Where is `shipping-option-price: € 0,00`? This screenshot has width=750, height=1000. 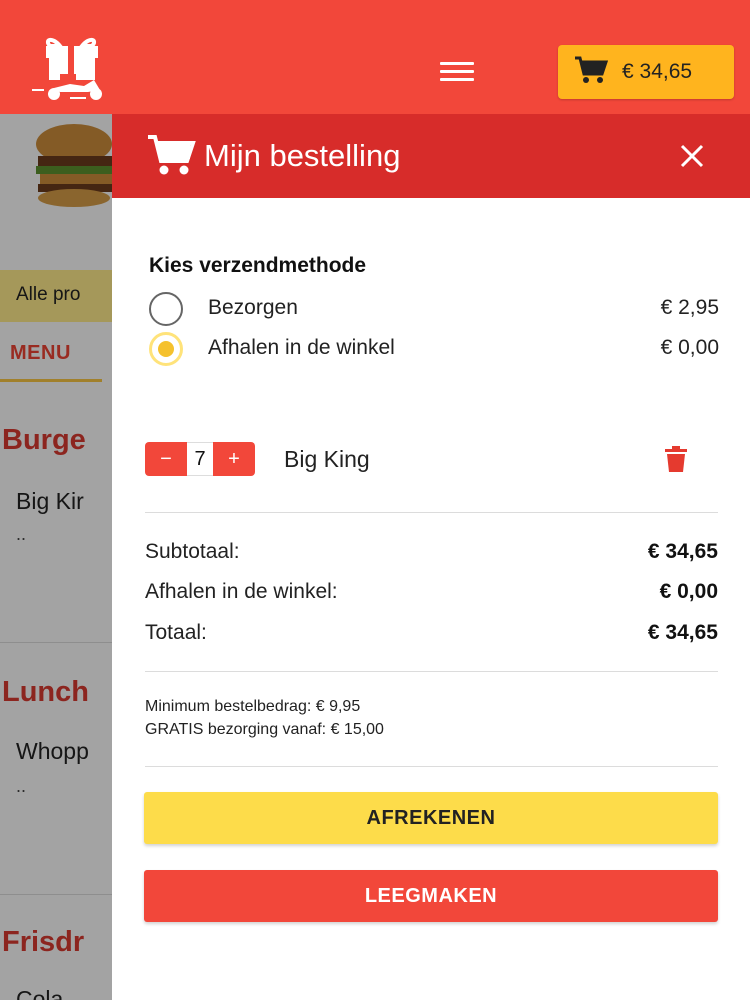 shipping-option-price: € 0,00 is located at coordinates (689, 347).